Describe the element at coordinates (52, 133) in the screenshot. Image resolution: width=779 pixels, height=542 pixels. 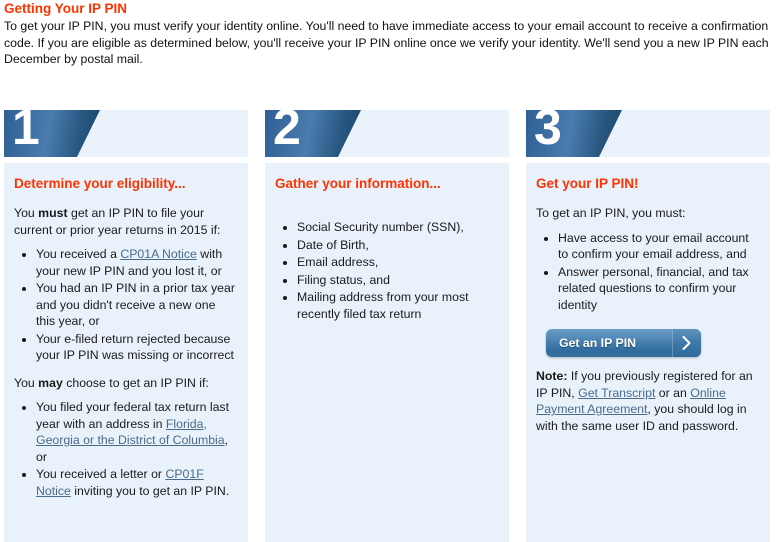
I see `step-1-badge: 1` at that location.